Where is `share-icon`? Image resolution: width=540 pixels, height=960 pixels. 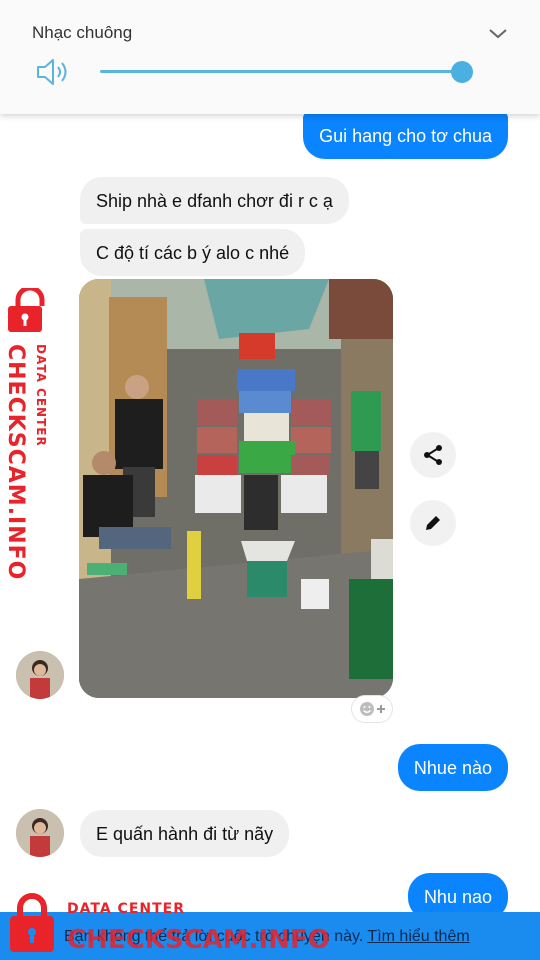
share-icon is located at coordinates (433, 455).